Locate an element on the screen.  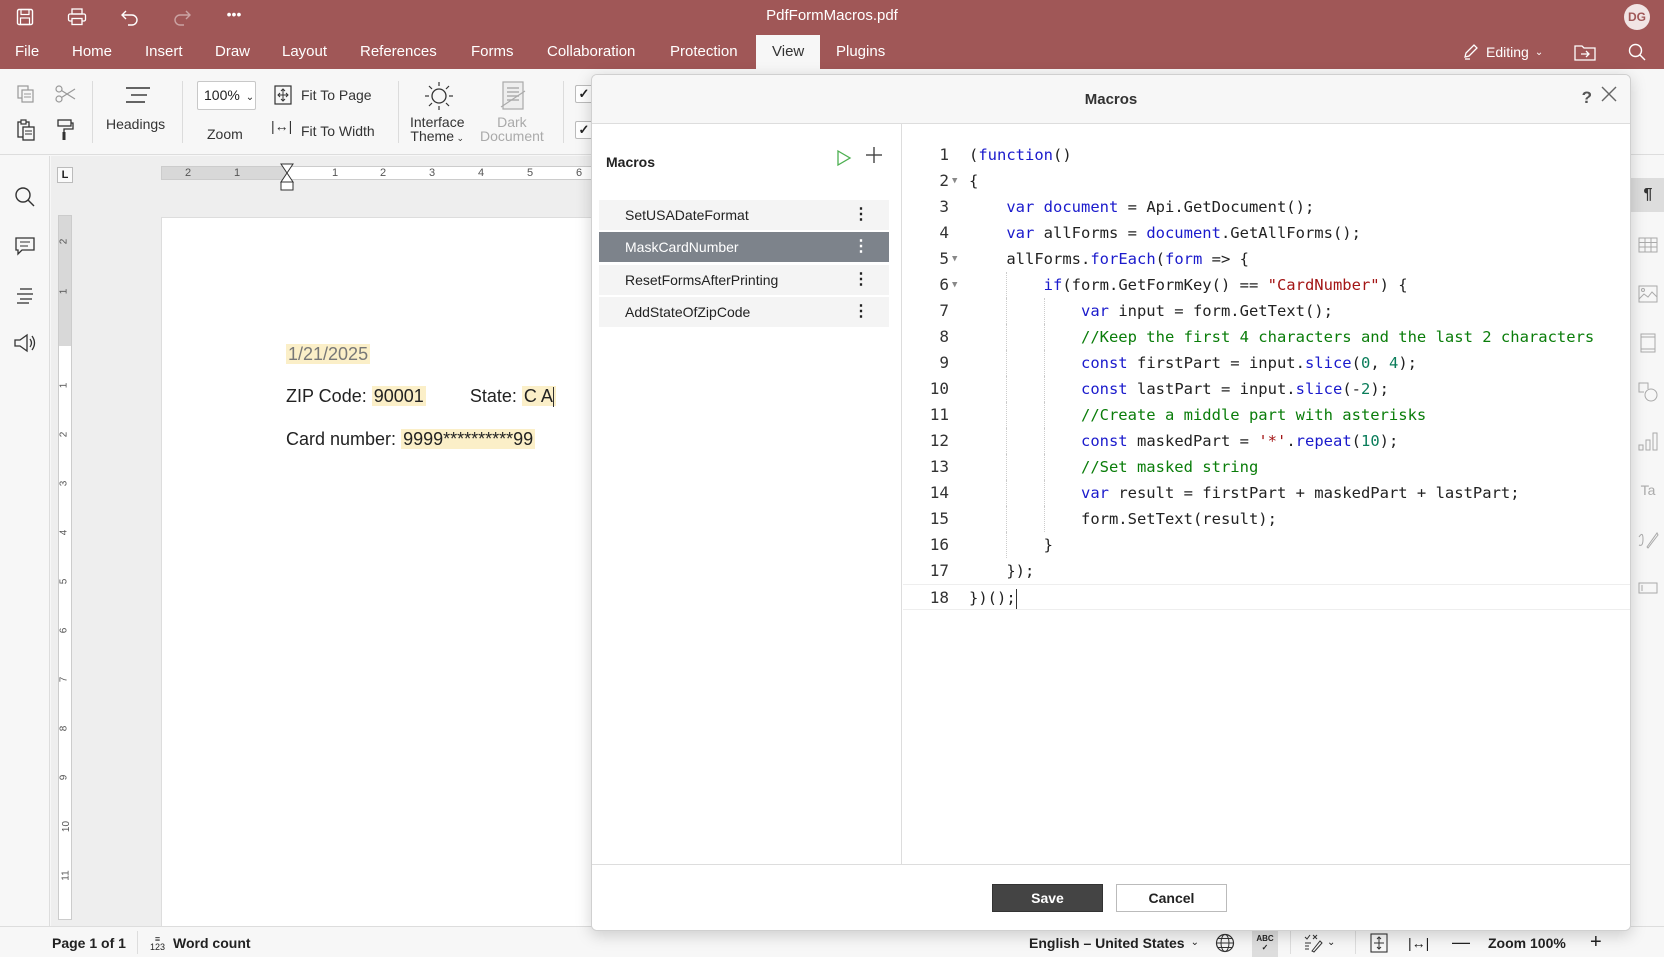
chart-settings-icon is located at coordinates (1647, 441).